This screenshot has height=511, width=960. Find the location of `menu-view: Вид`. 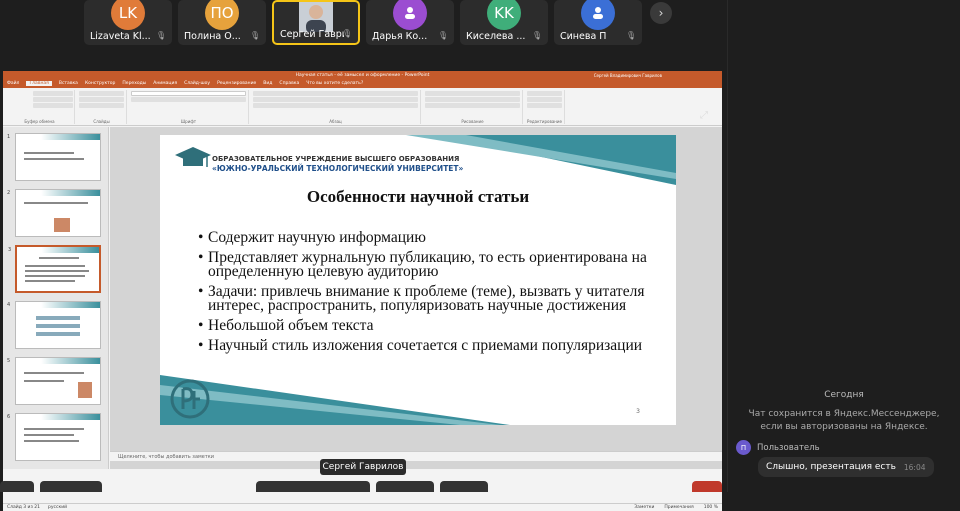

menu-view: Вид is located at coordinates (267, 83).